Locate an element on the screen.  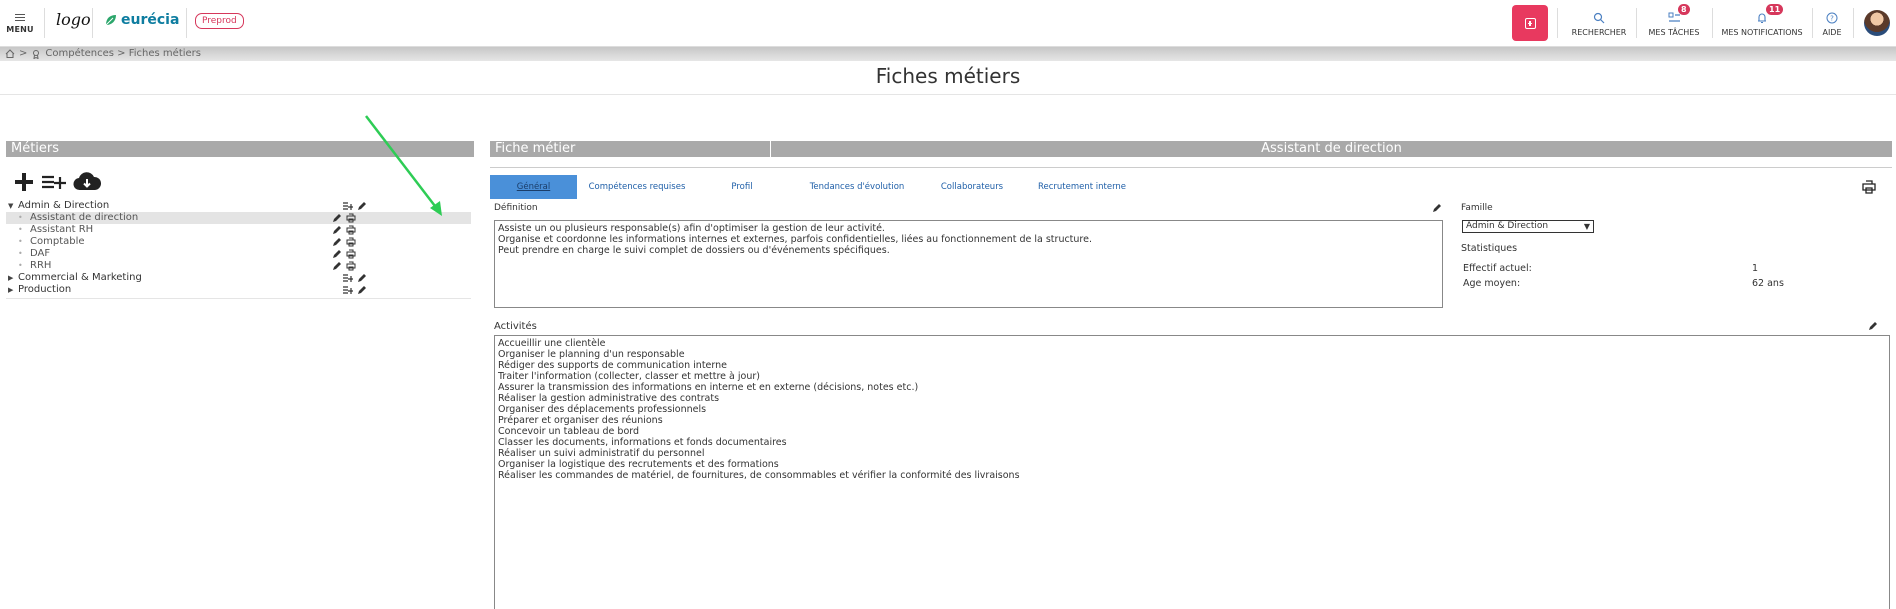
nav-tasks-label: MES TÂCHES is located at coordinates (1674, 32).